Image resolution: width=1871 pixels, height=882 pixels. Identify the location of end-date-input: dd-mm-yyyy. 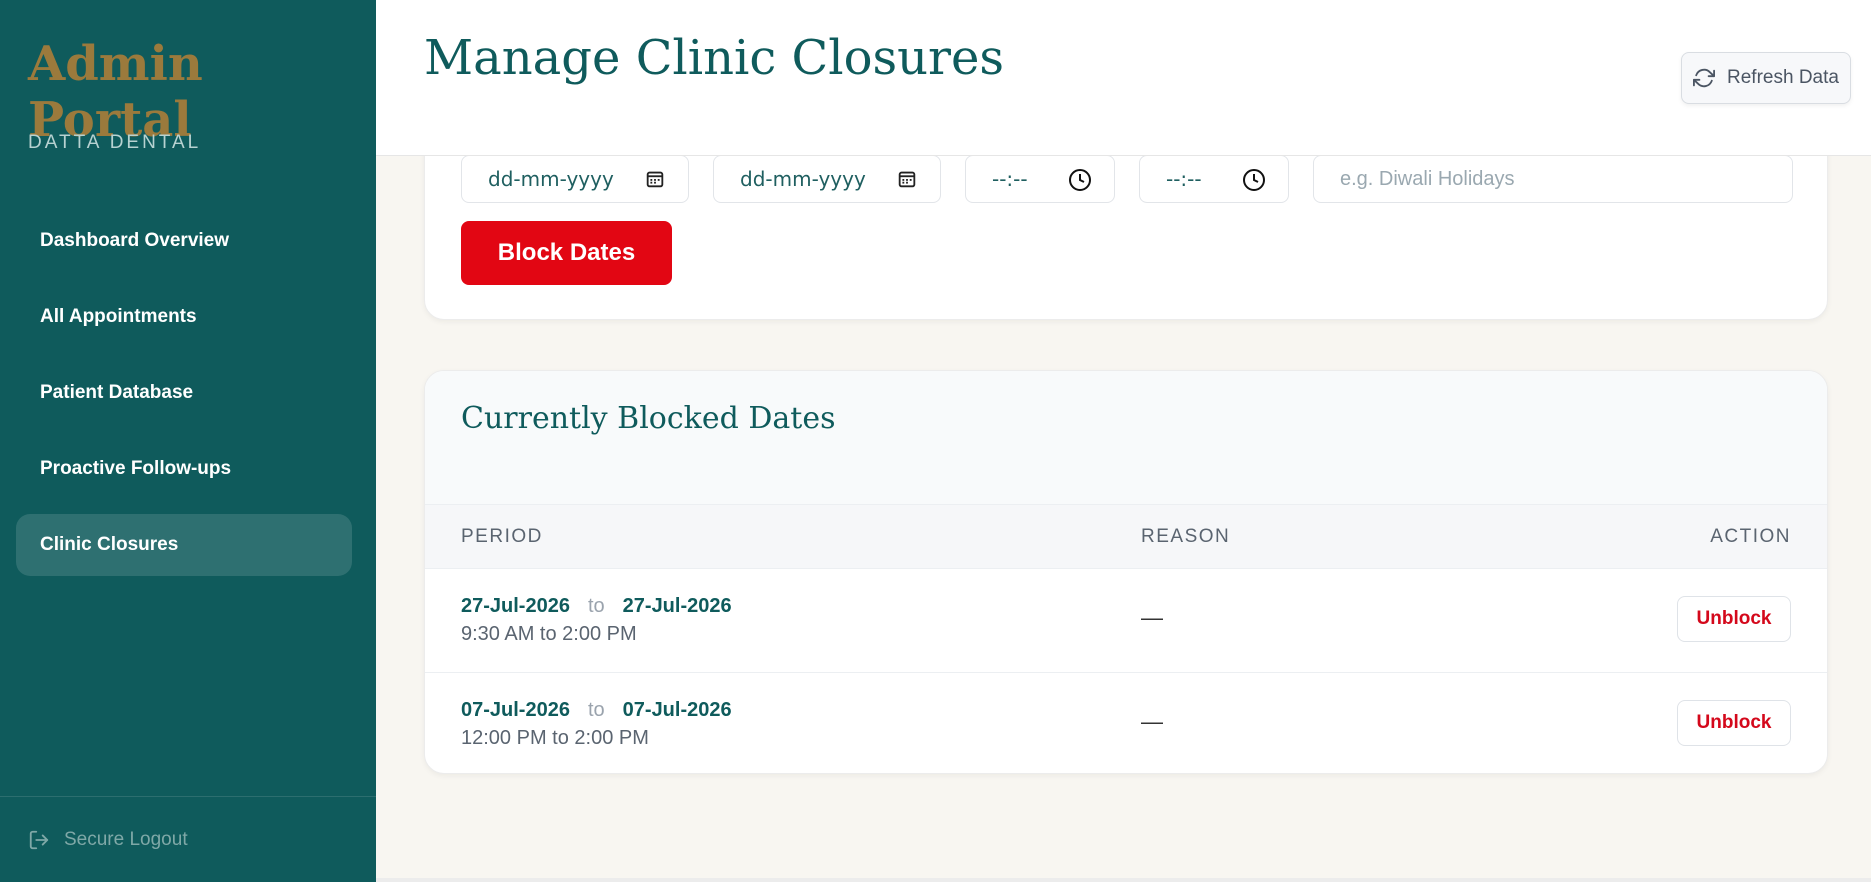
(827, 179).